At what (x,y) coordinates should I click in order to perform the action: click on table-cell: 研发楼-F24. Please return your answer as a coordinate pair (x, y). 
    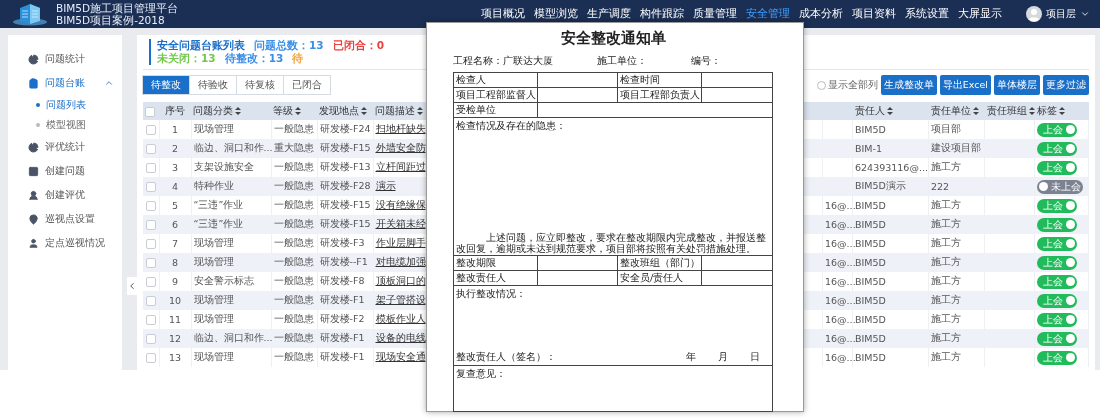
    Looking at the image, I should click on (345, 128).